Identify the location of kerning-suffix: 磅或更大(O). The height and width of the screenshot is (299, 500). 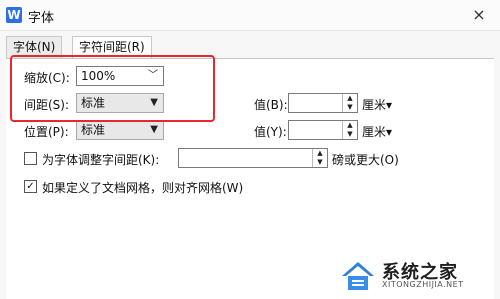
(365, 160).